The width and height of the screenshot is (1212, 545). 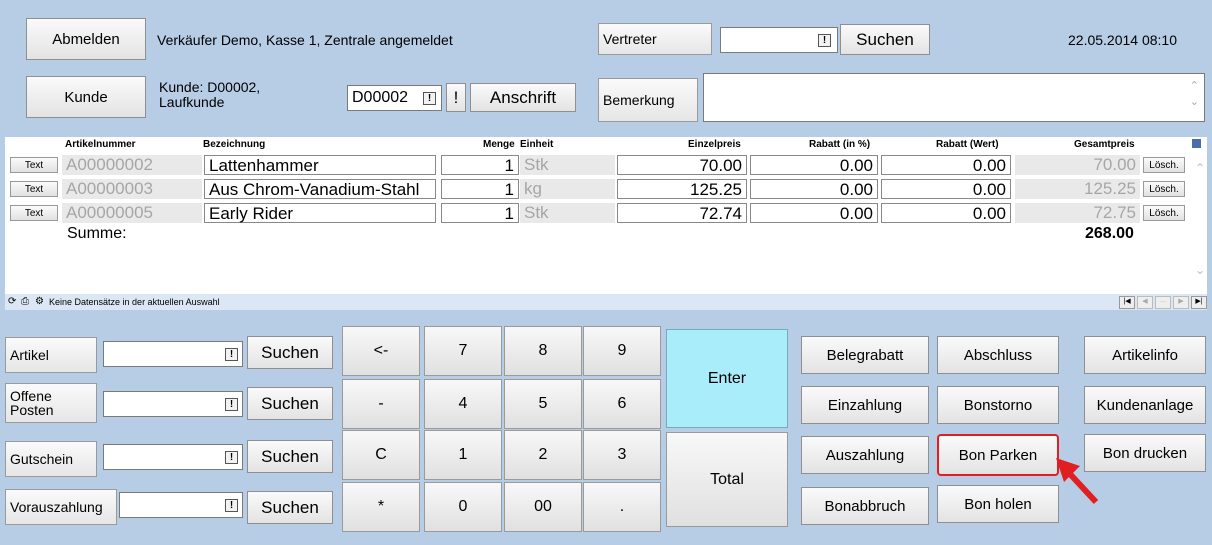 What do you see at coordinates (1127, 302) in the screenshot?
I see `first-record-icon: |◀` at bounding box center [1127, 302].